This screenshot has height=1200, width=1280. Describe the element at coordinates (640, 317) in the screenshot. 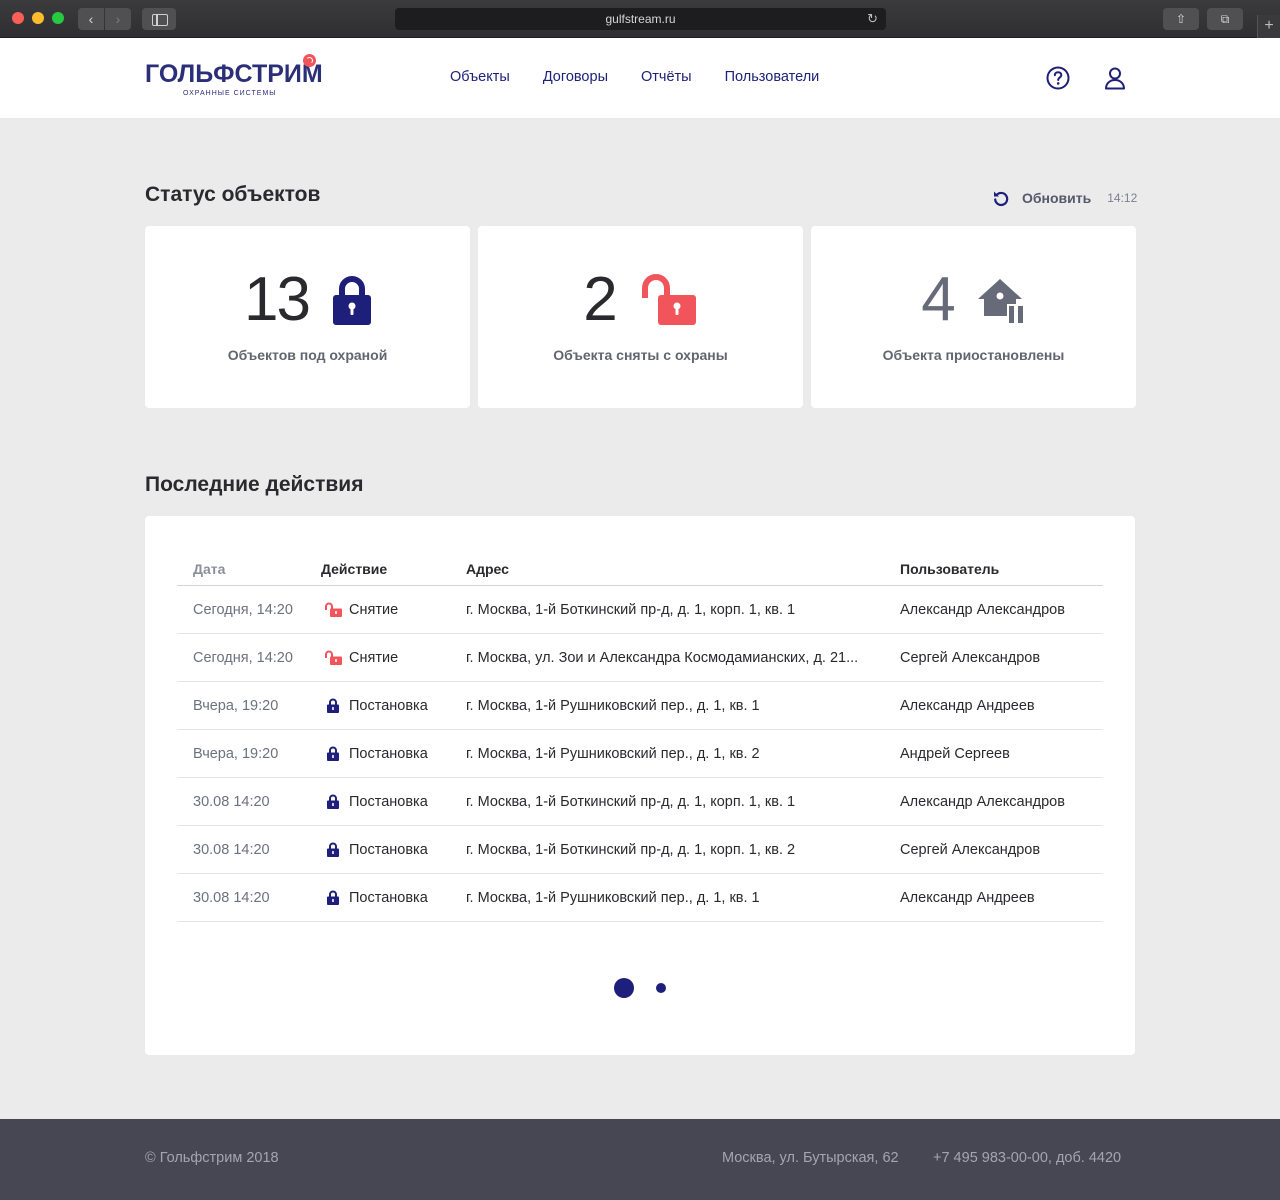

I see `card-disarmed: 2 Объекта сняты с охраны` at that location.